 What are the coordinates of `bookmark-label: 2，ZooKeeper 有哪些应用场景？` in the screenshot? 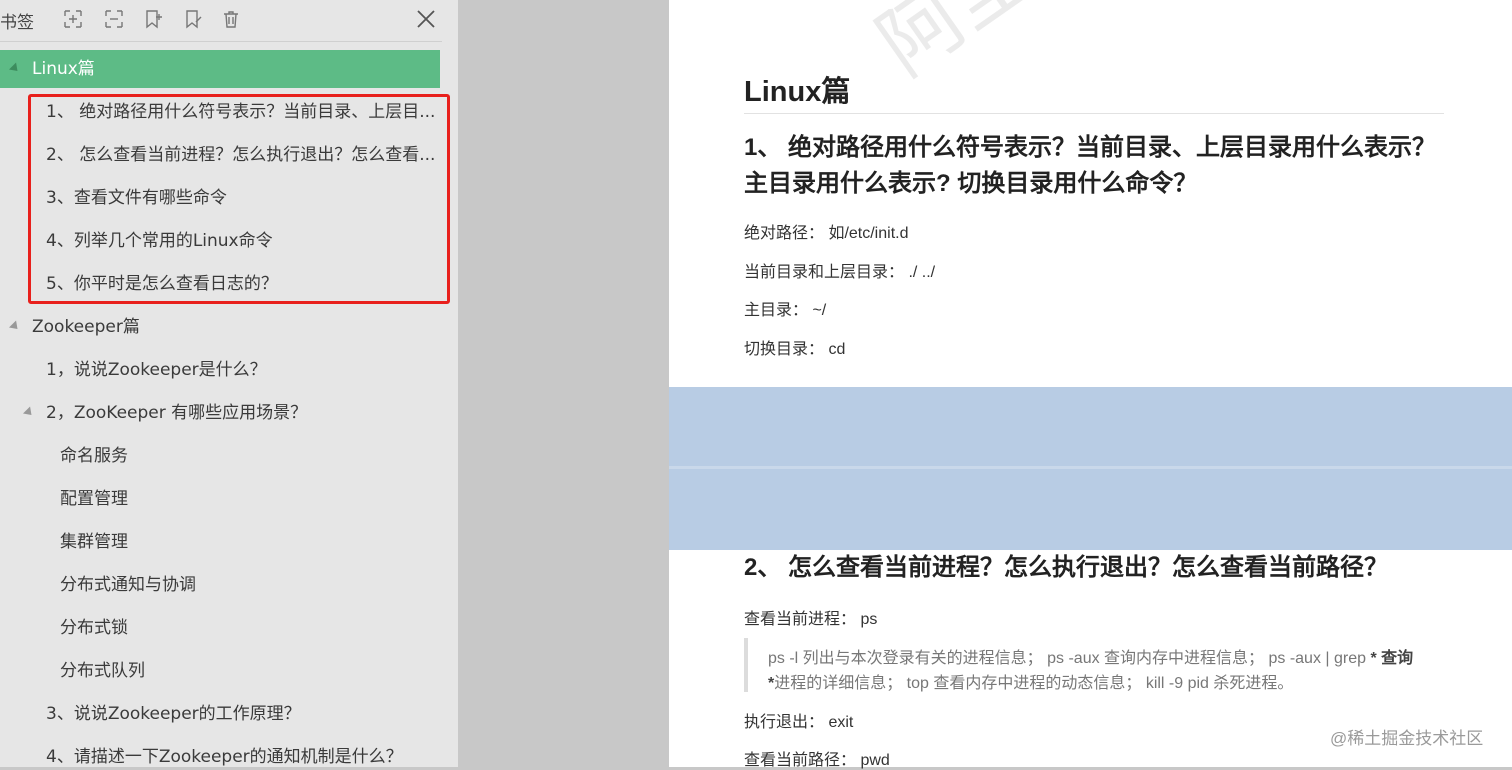 It's located at (177, 413).